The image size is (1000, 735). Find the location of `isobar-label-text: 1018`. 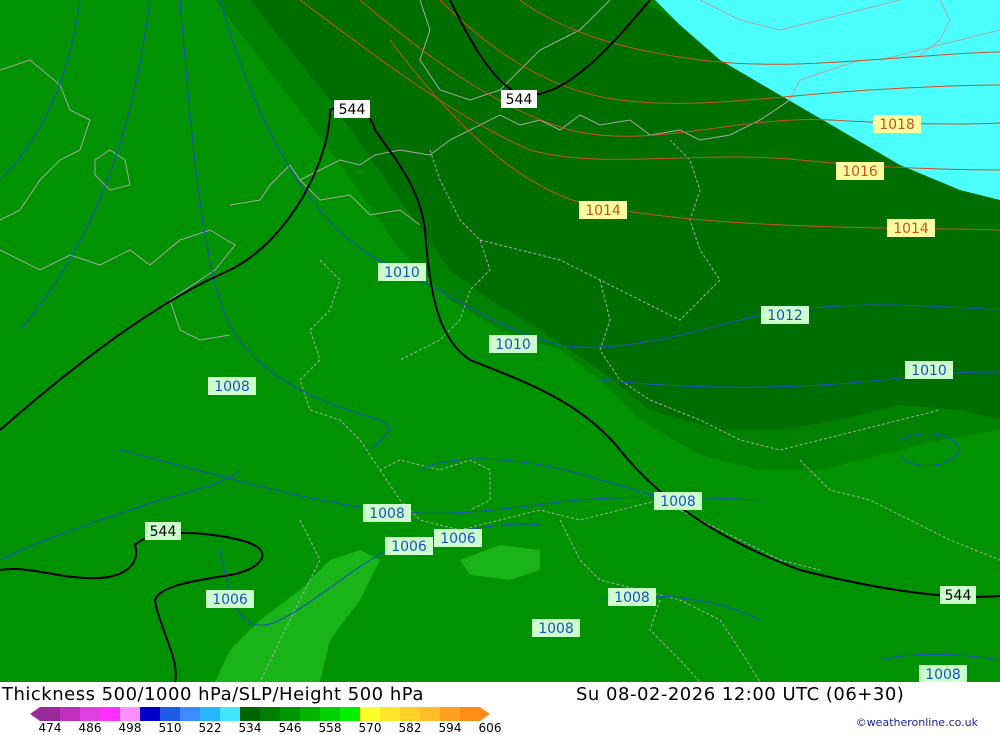

isobar-label-text: 1018 is located at coordinates (897, 125).